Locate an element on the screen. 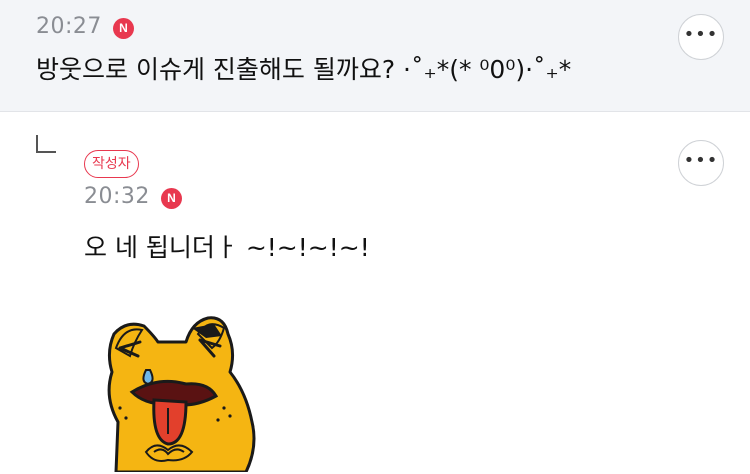  reply-indicator-icon is located at coordinates (46, 144).